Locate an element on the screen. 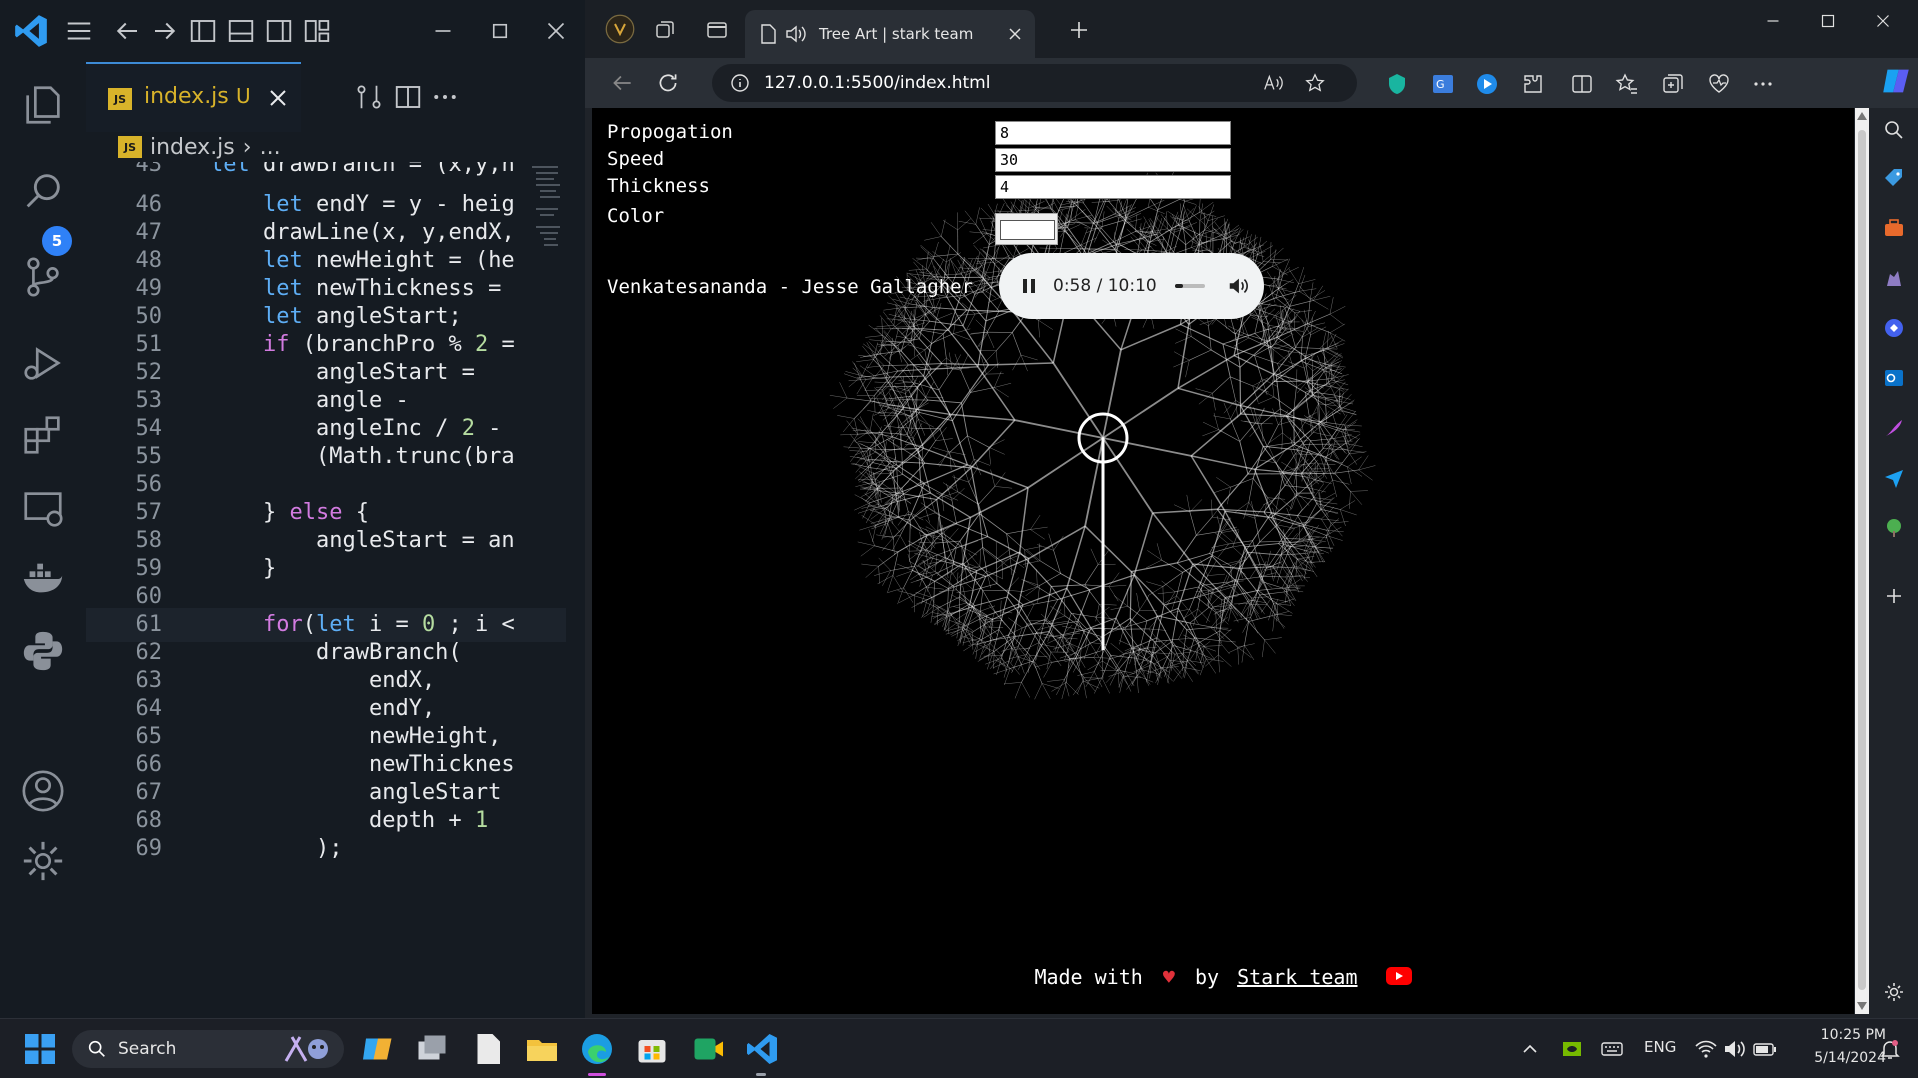 Image resolution: width=1918 pixels, height=1078 pixels. favorite-star-icon is located at coordinates (1315, 83).